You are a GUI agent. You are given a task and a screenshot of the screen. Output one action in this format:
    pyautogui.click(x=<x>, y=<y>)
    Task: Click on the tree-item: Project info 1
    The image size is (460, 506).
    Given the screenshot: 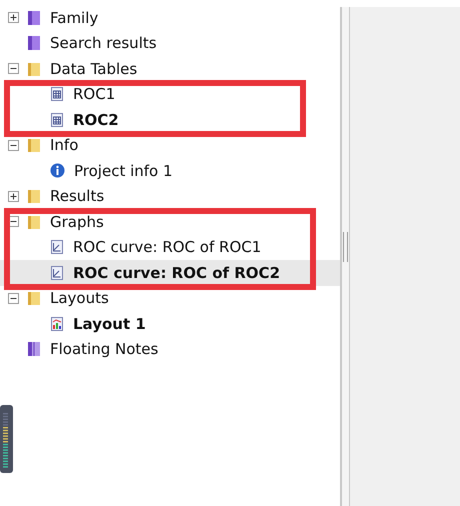 What is the action you would take?
    pyautogui.click(x=170, y=171)
    